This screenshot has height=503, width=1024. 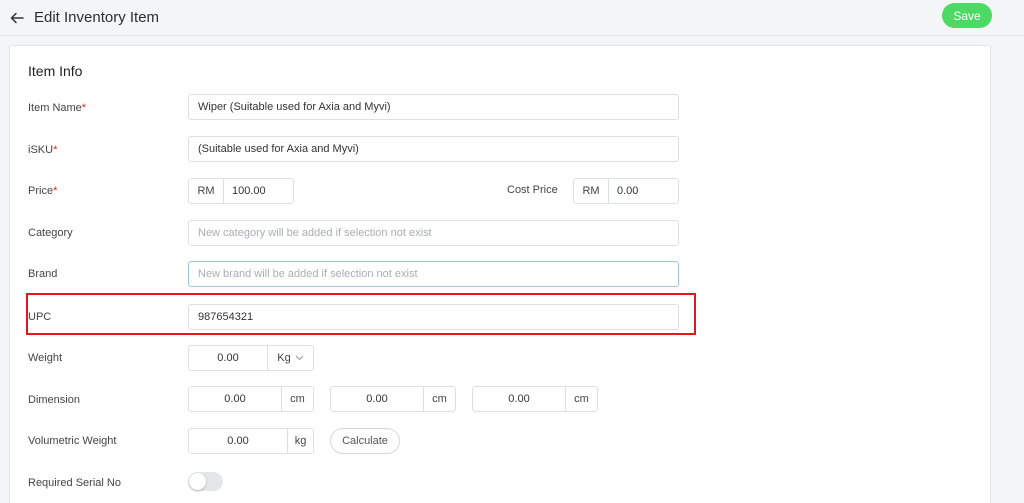 What do you see at coordinates (45, 358) in the screenshot?
I see `weight-label: Weight` at bounding box center [45, 358].